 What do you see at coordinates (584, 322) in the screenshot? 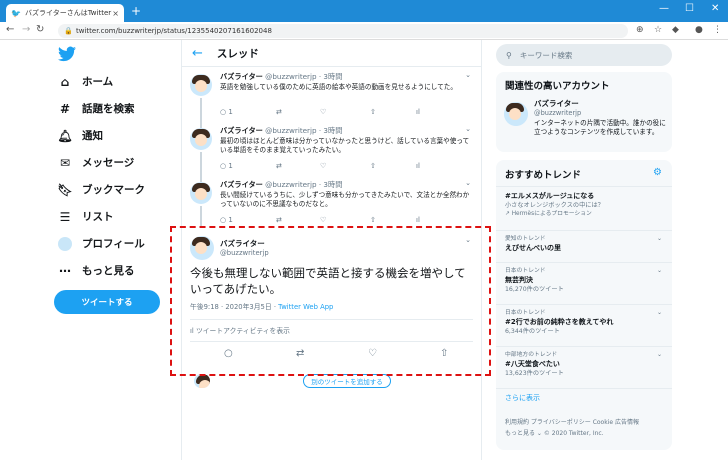
I see `trend-item: 日本のトレンド #2行でお前の純粋さを教えてやれ 6,344件のツイート ⌄` at bounding box center [584, 322].